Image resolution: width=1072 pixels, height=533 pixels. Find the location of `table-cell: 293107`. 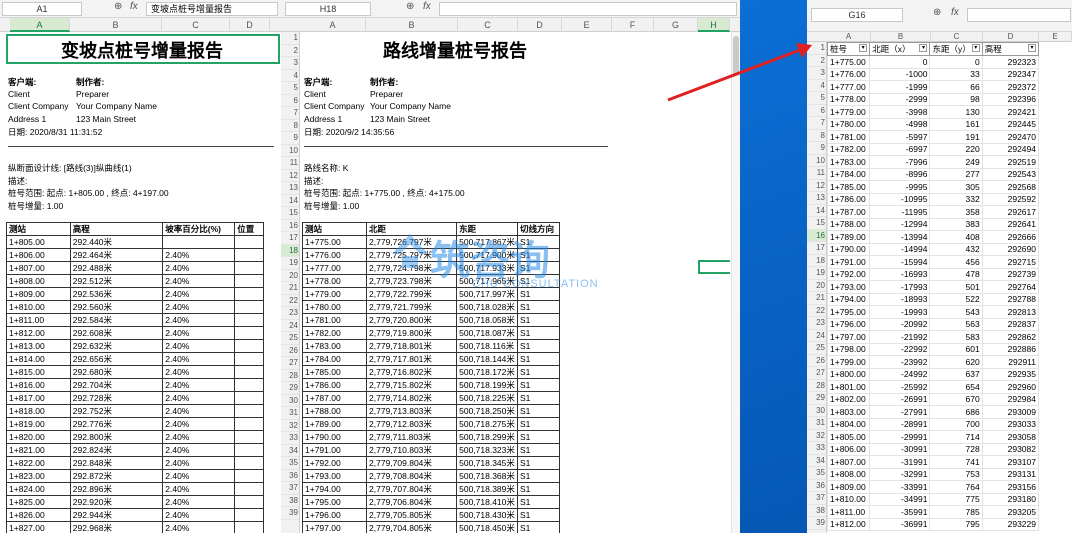

table-cell: 293107 is located at coordinates (1010, 462).